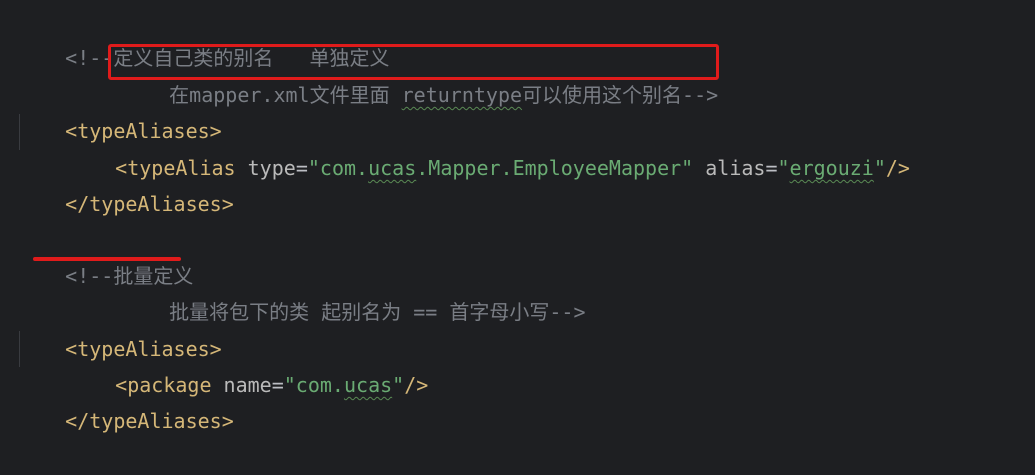 The height and width of the screenshot is (475, 1035). What do you see at coordinates (125, 400) in the screenshot?
I see `code-line-11: </typeAliases>` at bounding box center [125, 400].